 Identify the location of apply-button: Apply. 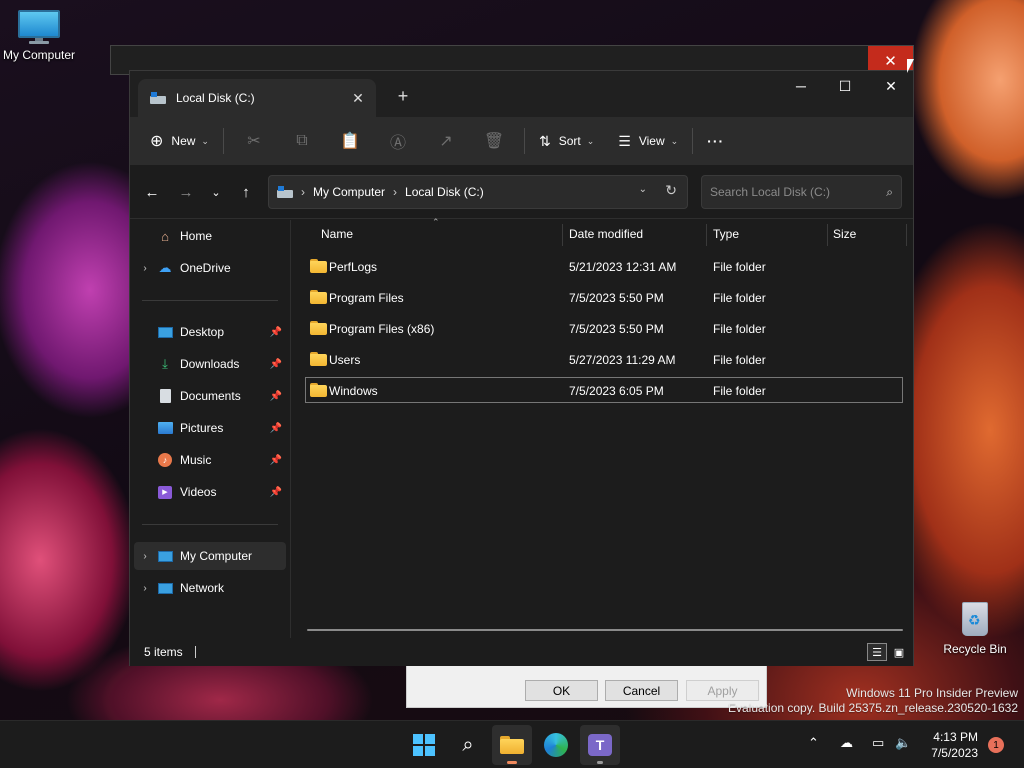
(722, 690).